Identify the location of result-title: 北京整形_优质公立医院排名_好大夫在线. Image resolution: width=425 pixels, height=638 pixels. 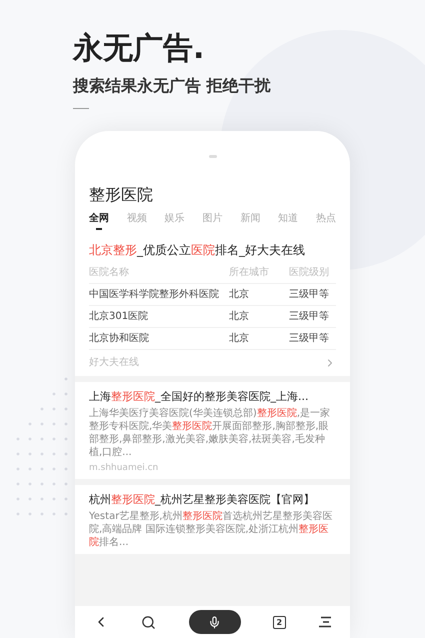
(212, 250).